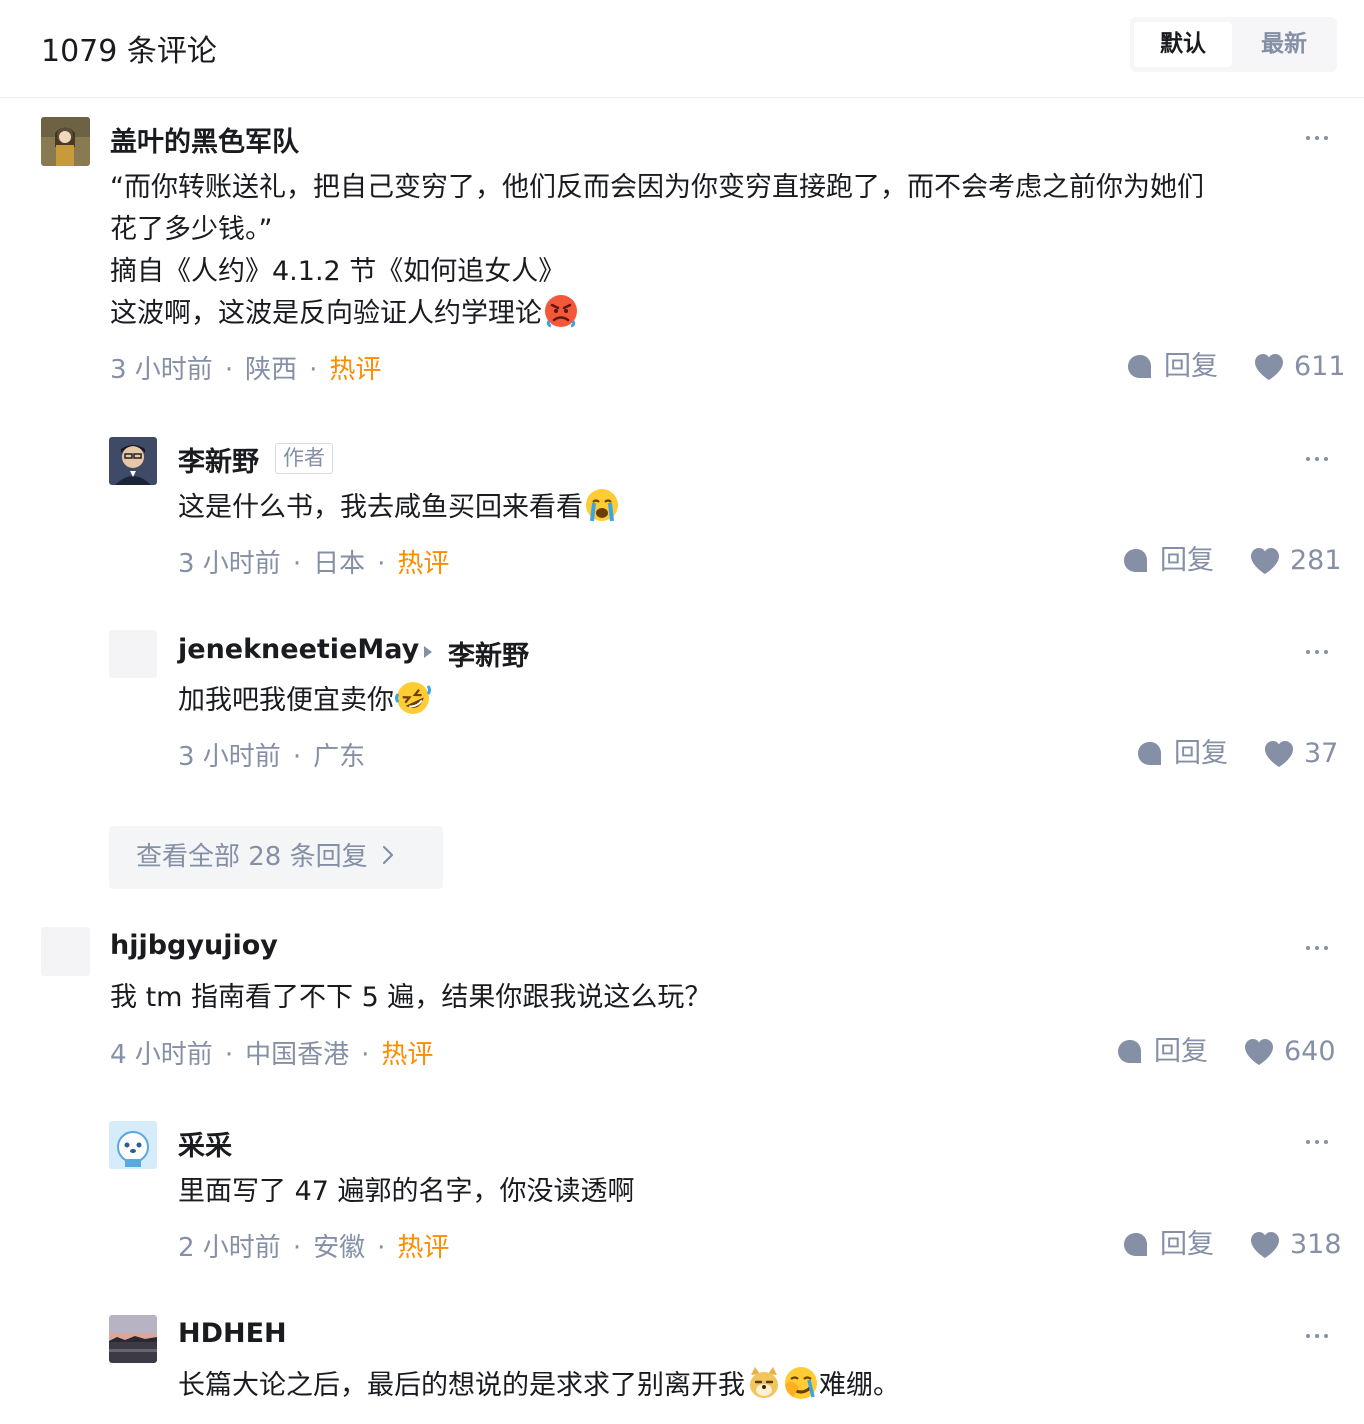 The height and width of the screenshot is (1424, 1364). I want to click on sort-default-button: 默认, so click(1183, 44).